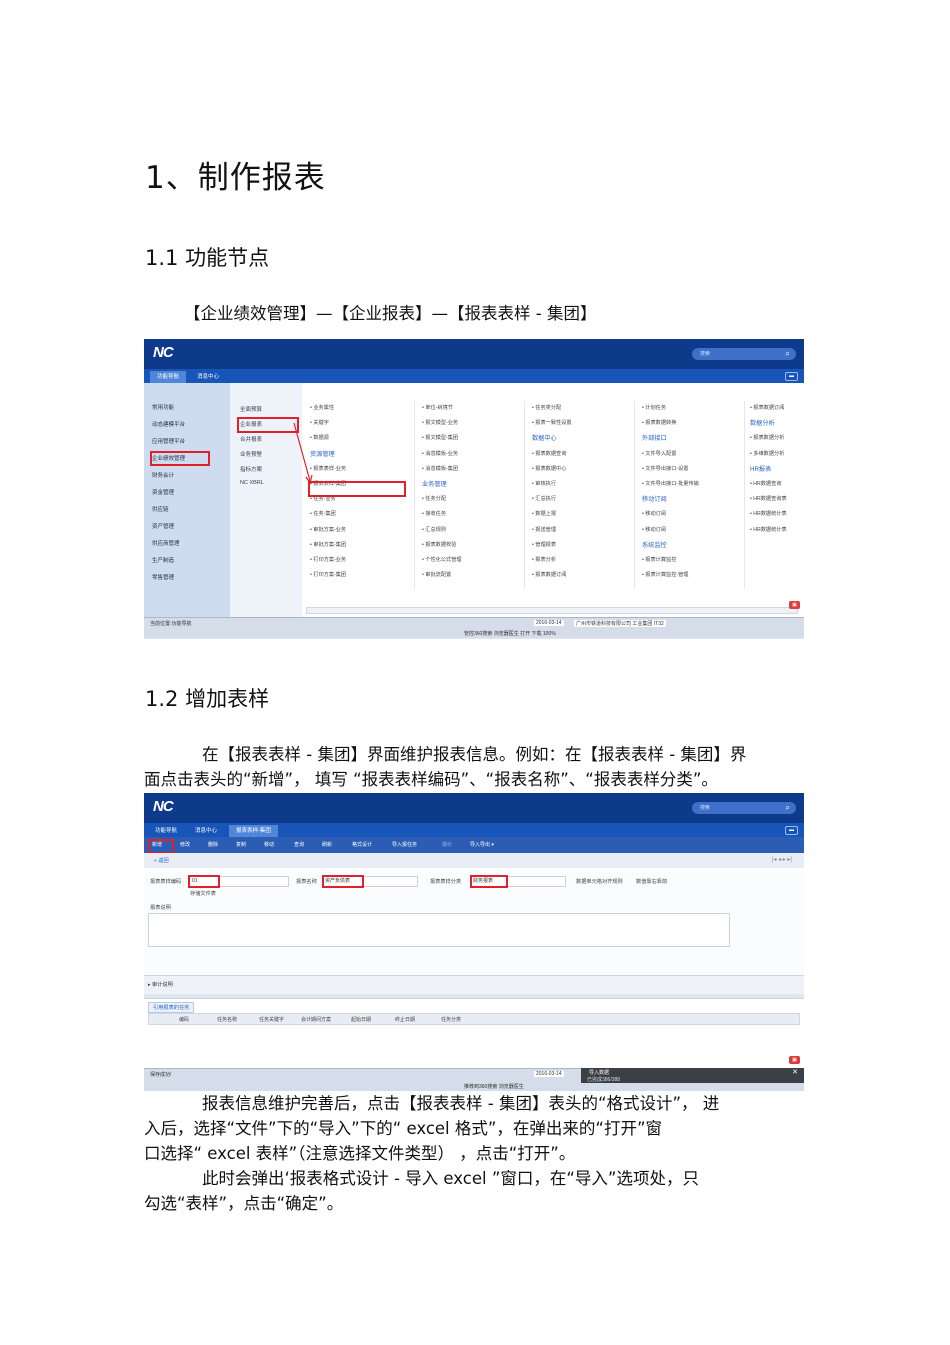 The height and width of the screenshot is (1345, 950). I want to click on sidebar-item: 零售管理, so click(163, 577).